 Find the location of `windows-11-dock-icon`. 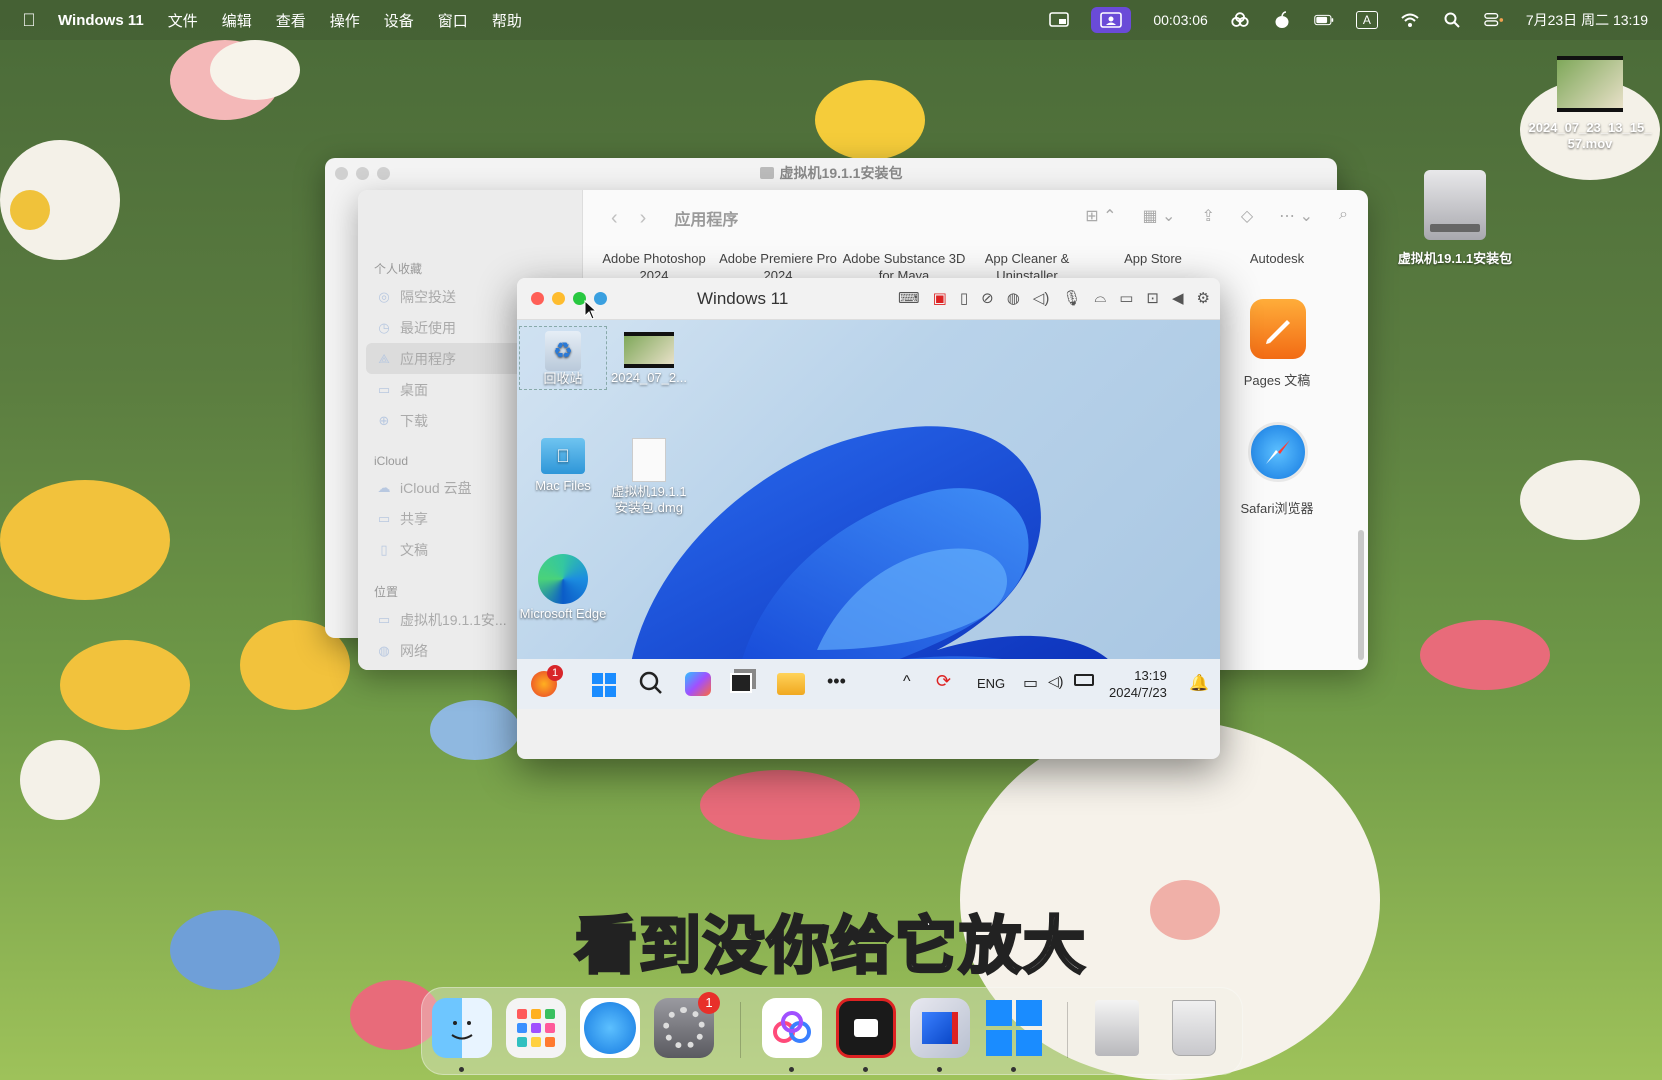

windows-11-dock-icon is located at coordinates (1014, 1028).